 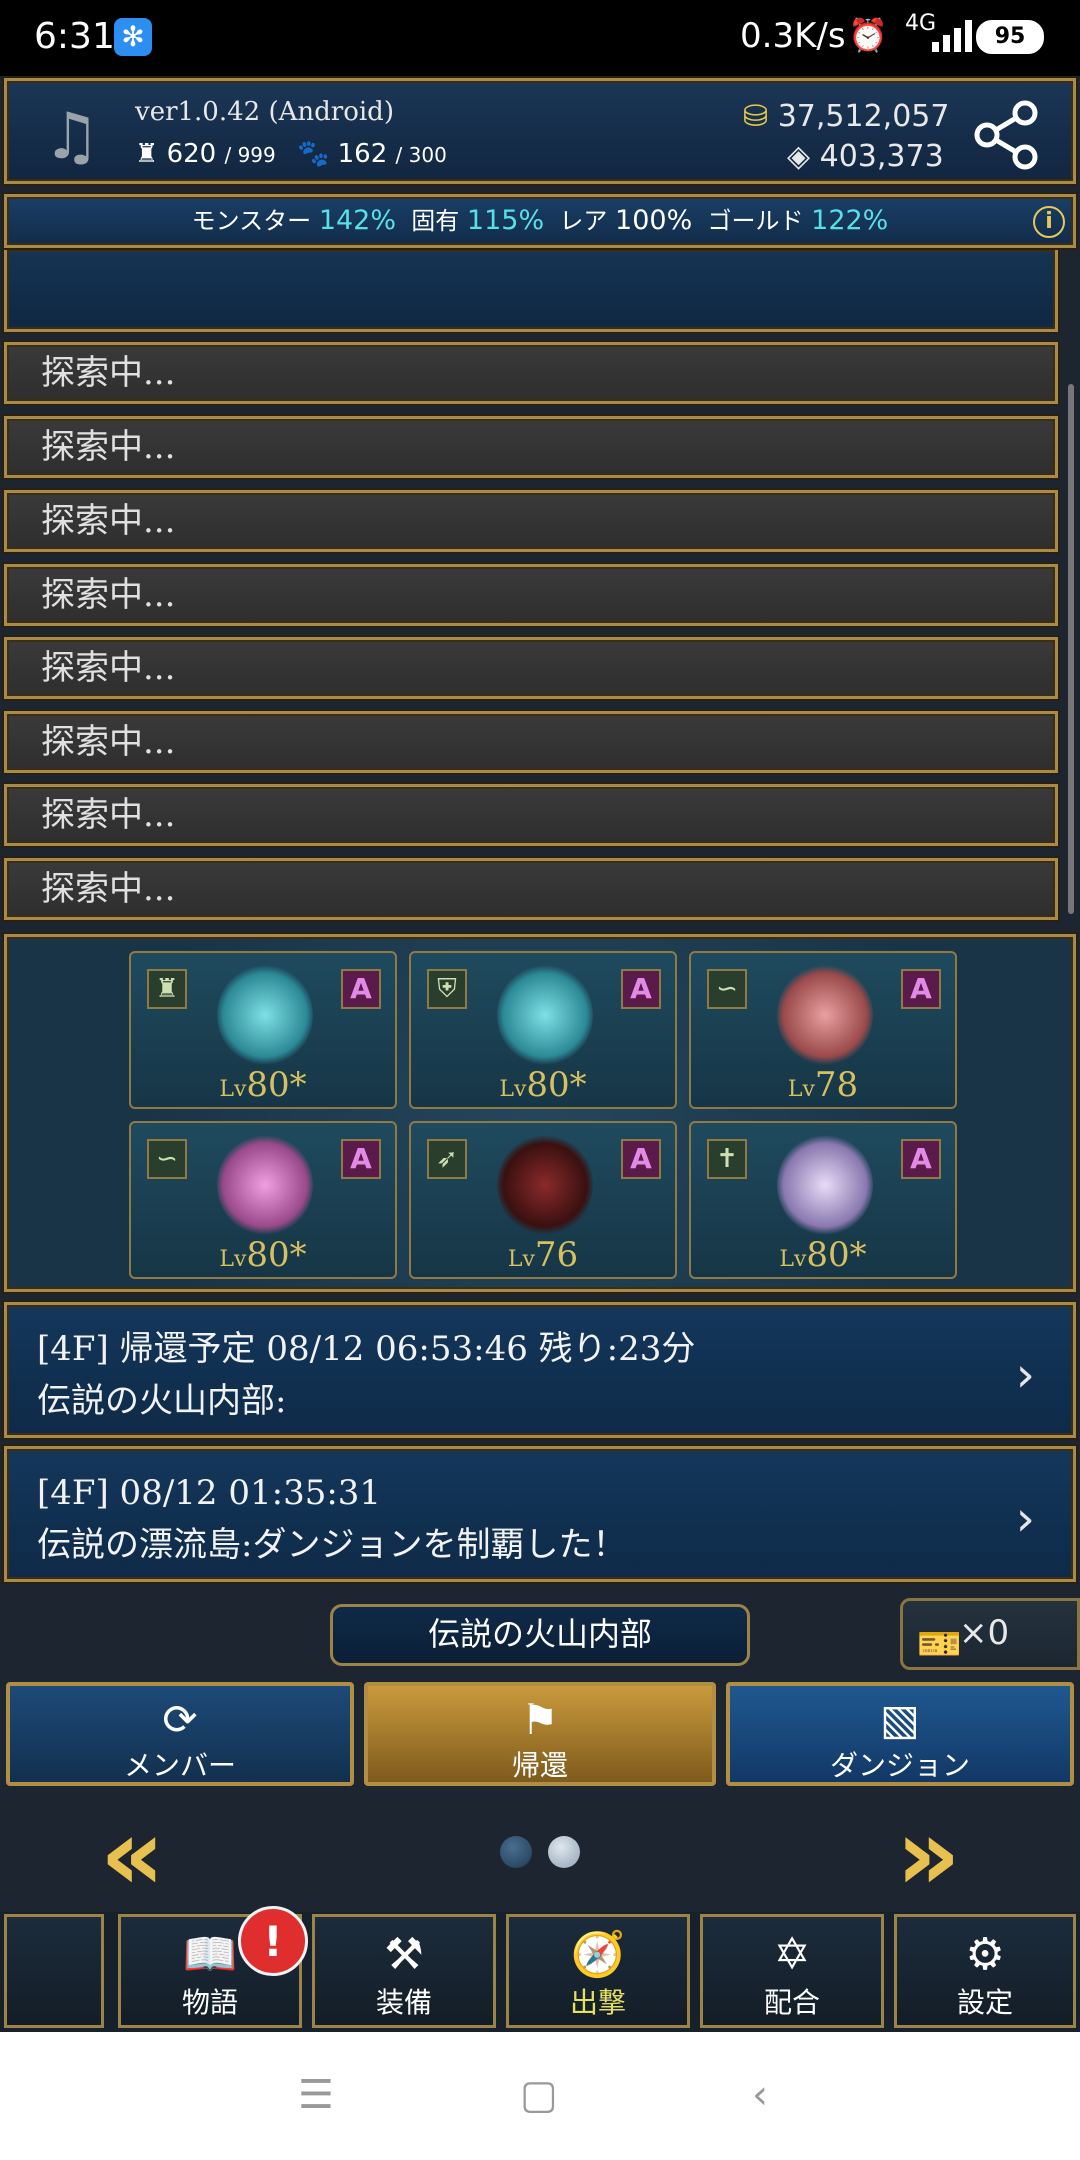 What do you see at coordinates (133, 37) in the screenshot?
I see `app-notification-icon: ✻` at bounding box center [133, 37].